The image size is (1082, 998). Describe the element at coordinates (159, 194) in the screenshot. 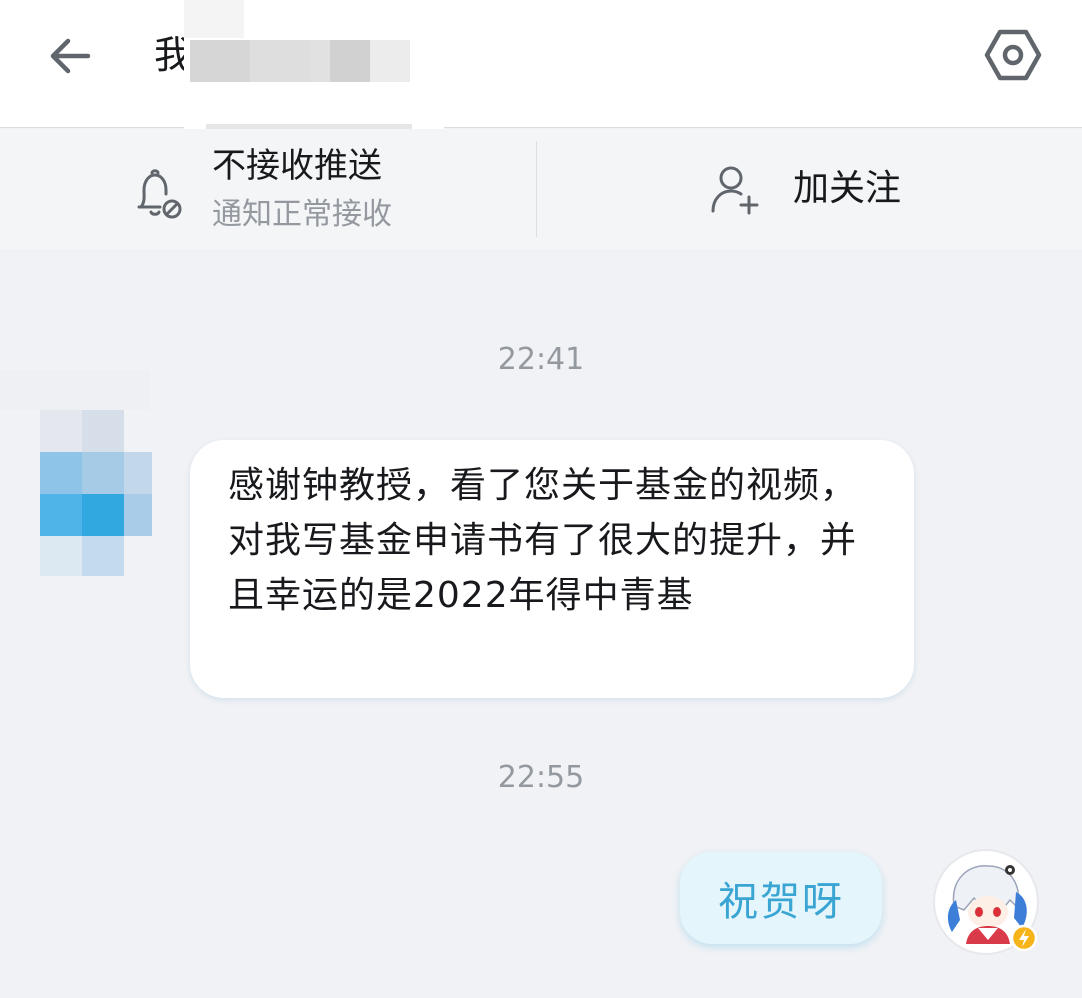

I see `bell-off-icon` at that location.